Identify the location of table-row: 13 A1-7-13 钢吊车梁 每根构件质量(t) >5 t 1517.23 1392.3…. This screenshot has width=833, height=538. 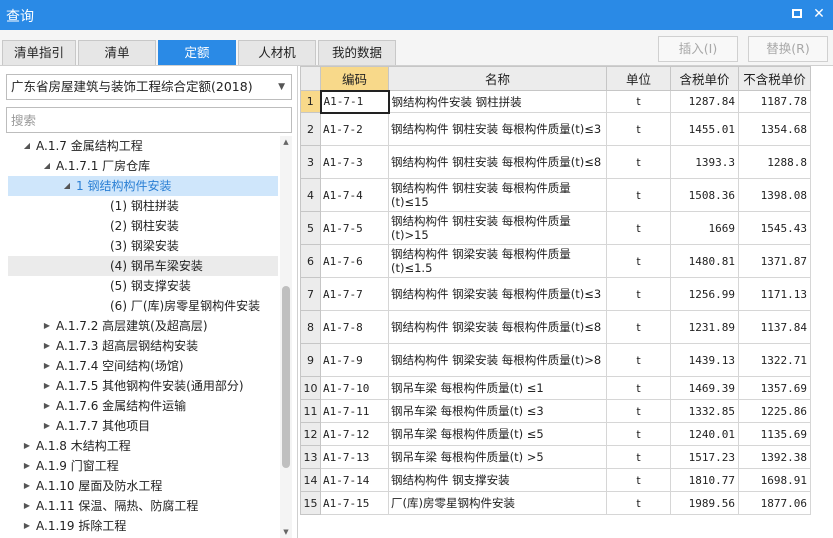
(555, 457).